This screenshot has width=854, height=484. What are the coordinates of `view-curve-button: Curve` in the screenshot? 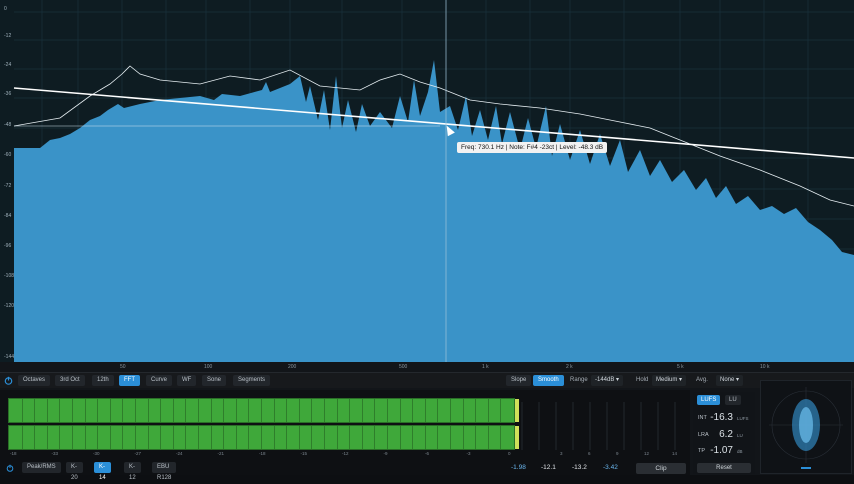 It's located at (159, 380).